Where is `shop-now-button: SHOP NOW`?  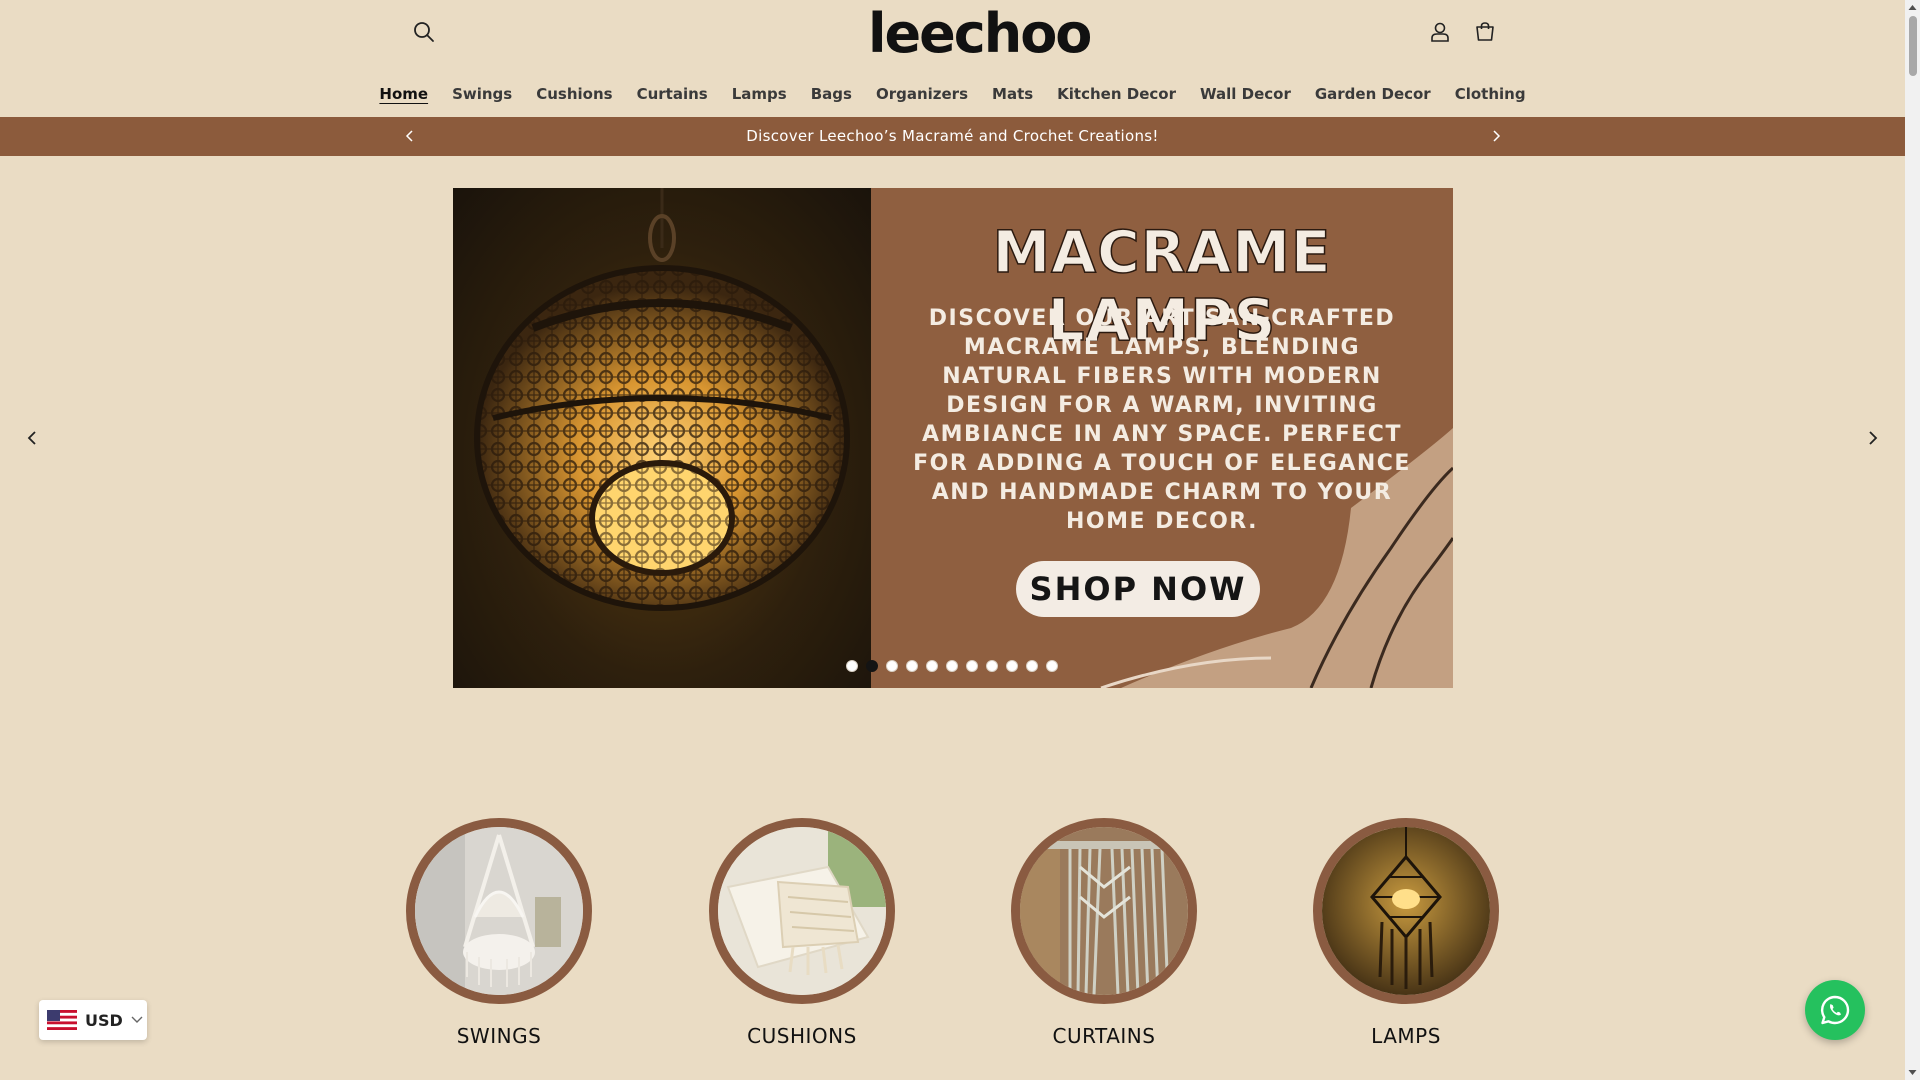
shop-now-button: SHOP NOW is located at coordinates (1138, 589).